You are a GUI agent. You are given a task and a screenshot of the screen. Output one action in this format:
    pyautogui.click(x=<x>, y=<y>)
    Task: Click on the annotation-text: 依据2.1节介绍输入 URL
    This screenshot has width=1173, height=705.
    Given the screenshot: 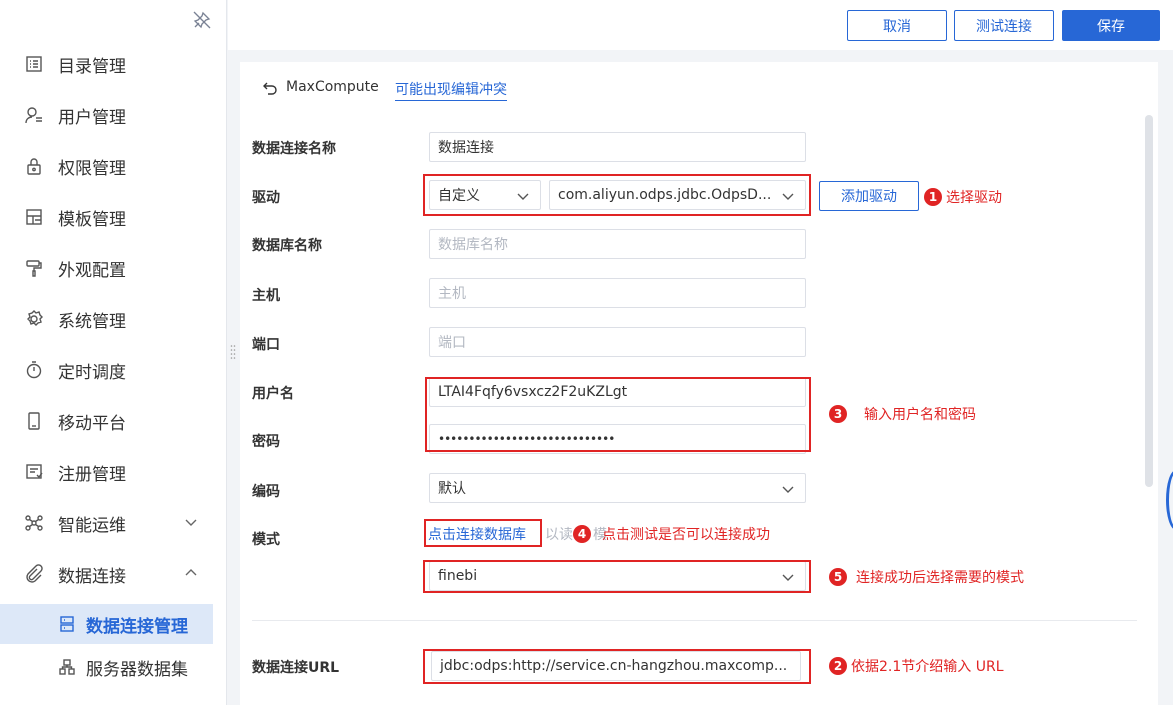 What is the action you would take?
    pyautogui.click(x=927, y=667)
    